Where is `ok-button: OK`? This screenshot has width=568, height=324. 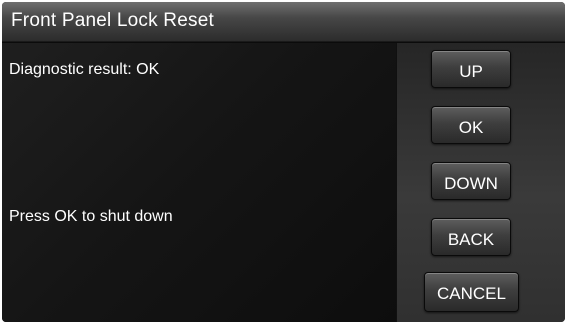
ok-button: OK is located at coordinates (471, 125).